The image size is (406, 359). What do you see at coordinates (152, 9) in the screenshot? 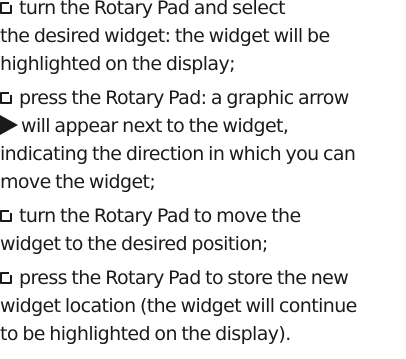
I see `step-text: turn the Rotary Pad and select` at bounding box center [152, 9].